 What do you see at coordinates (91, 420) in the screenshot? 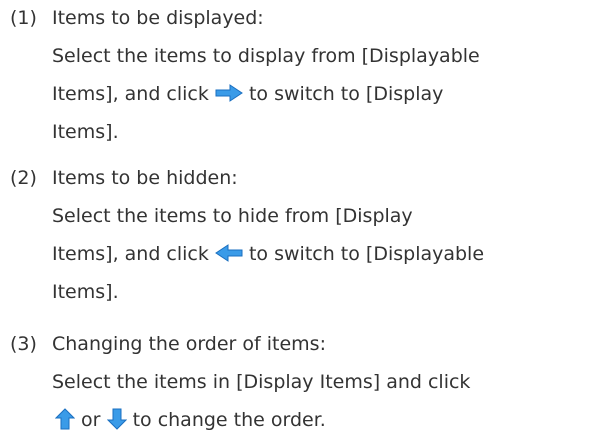
I see `item-3-line-2-or: or` at bounding box center [91, 420].